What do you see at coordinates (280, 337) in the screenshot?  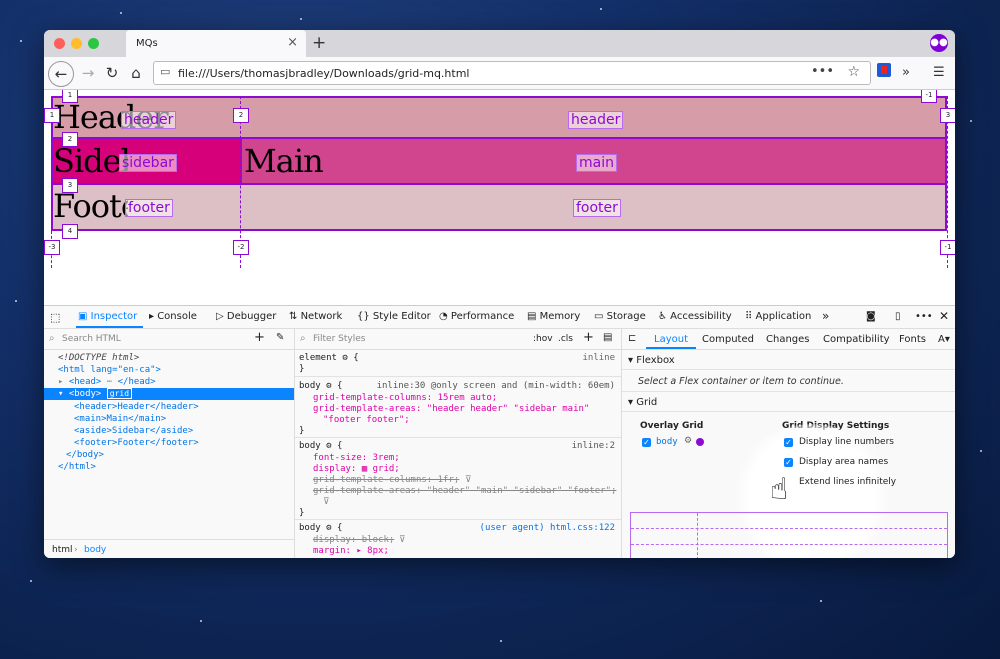 I see `eyedropper-icon: ✎` at bounding box center [280, 337].